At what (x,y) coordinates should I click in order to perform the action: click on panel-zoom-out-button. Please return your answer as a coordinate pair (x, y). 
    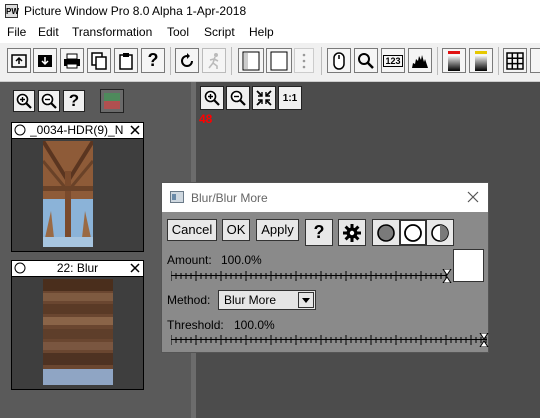
    Looking at the image, I should click on (49, 101).